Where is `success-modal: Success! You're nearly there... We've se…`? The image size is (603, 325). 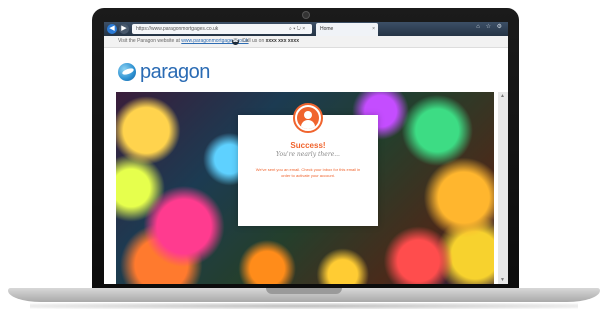
success-modal: Success! You're nearly there... We've se… is located at coordinates (308, 164).